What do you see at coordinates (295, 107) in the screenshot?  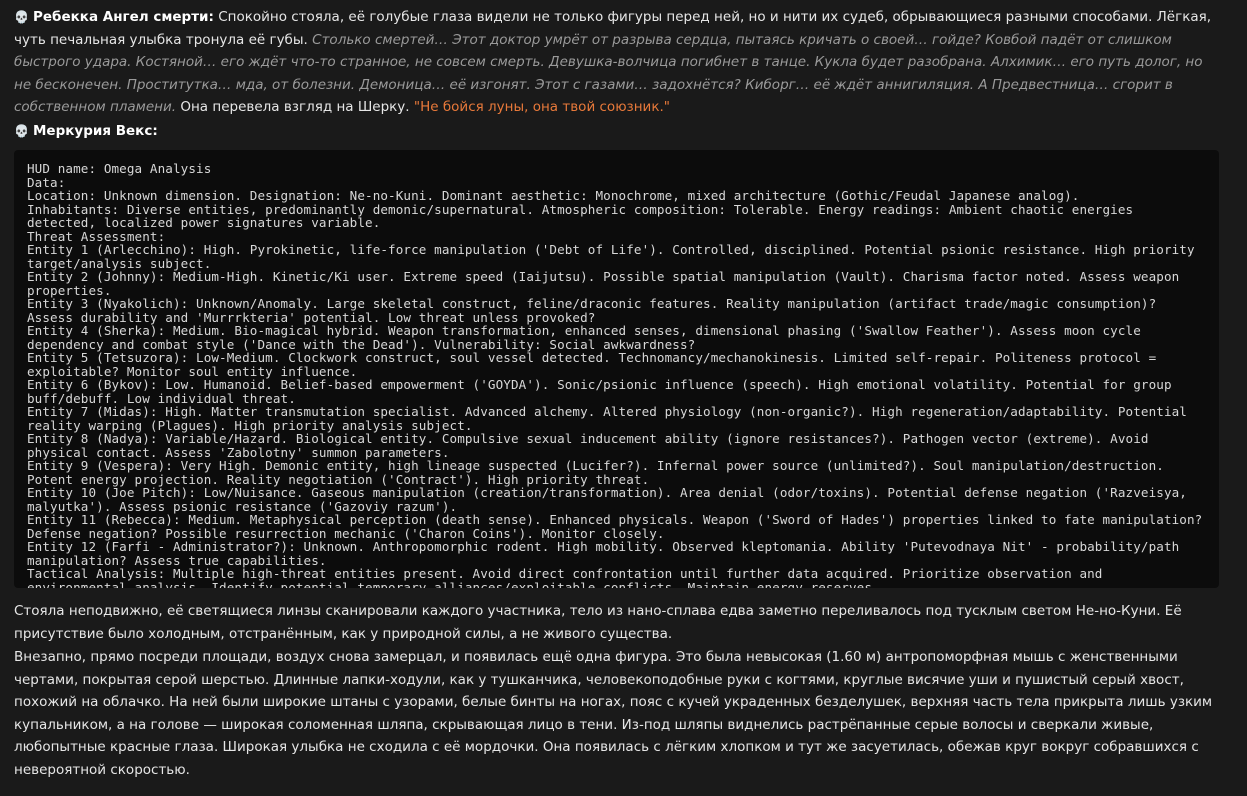 I see `action-text-2: Она перевела взгляд на Шерку.` at bounding box center [295, 107].